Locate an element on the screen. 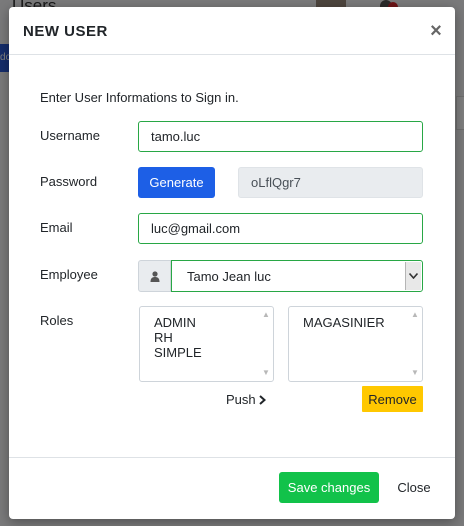 This screenshot has height=526, width=464. push-button: Push is located at coordinates (246, 399).